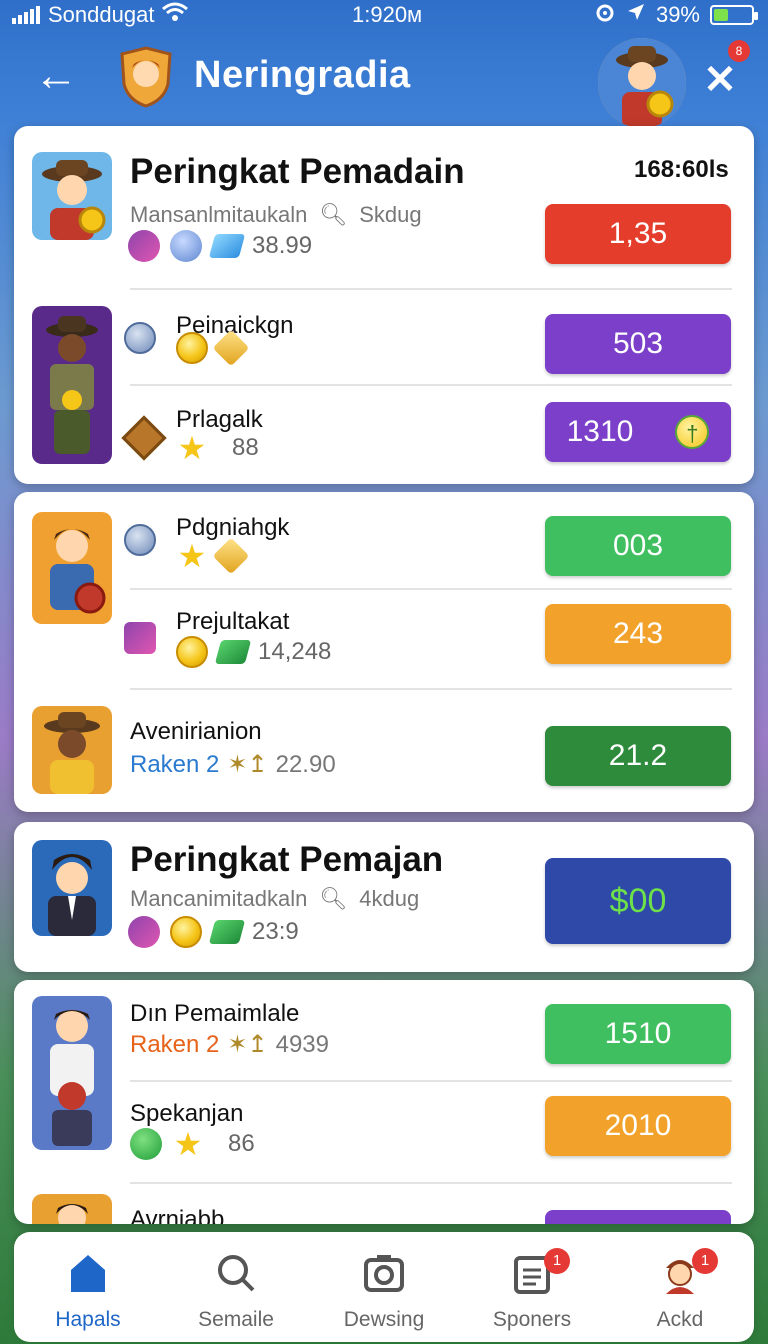 The width and height of the screenshot is (768, 1344). Describe the element at coordinates (56, 78) in the screenshot. I see `back-button: ←` at that location.